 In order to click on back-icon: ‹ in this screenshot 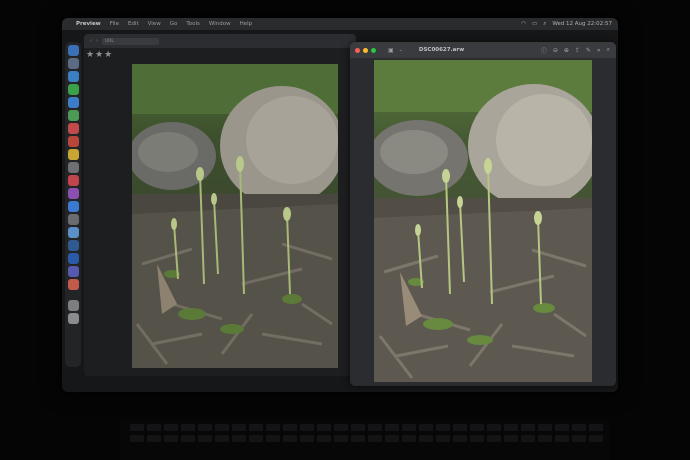, I will do `click(91, 41)`.